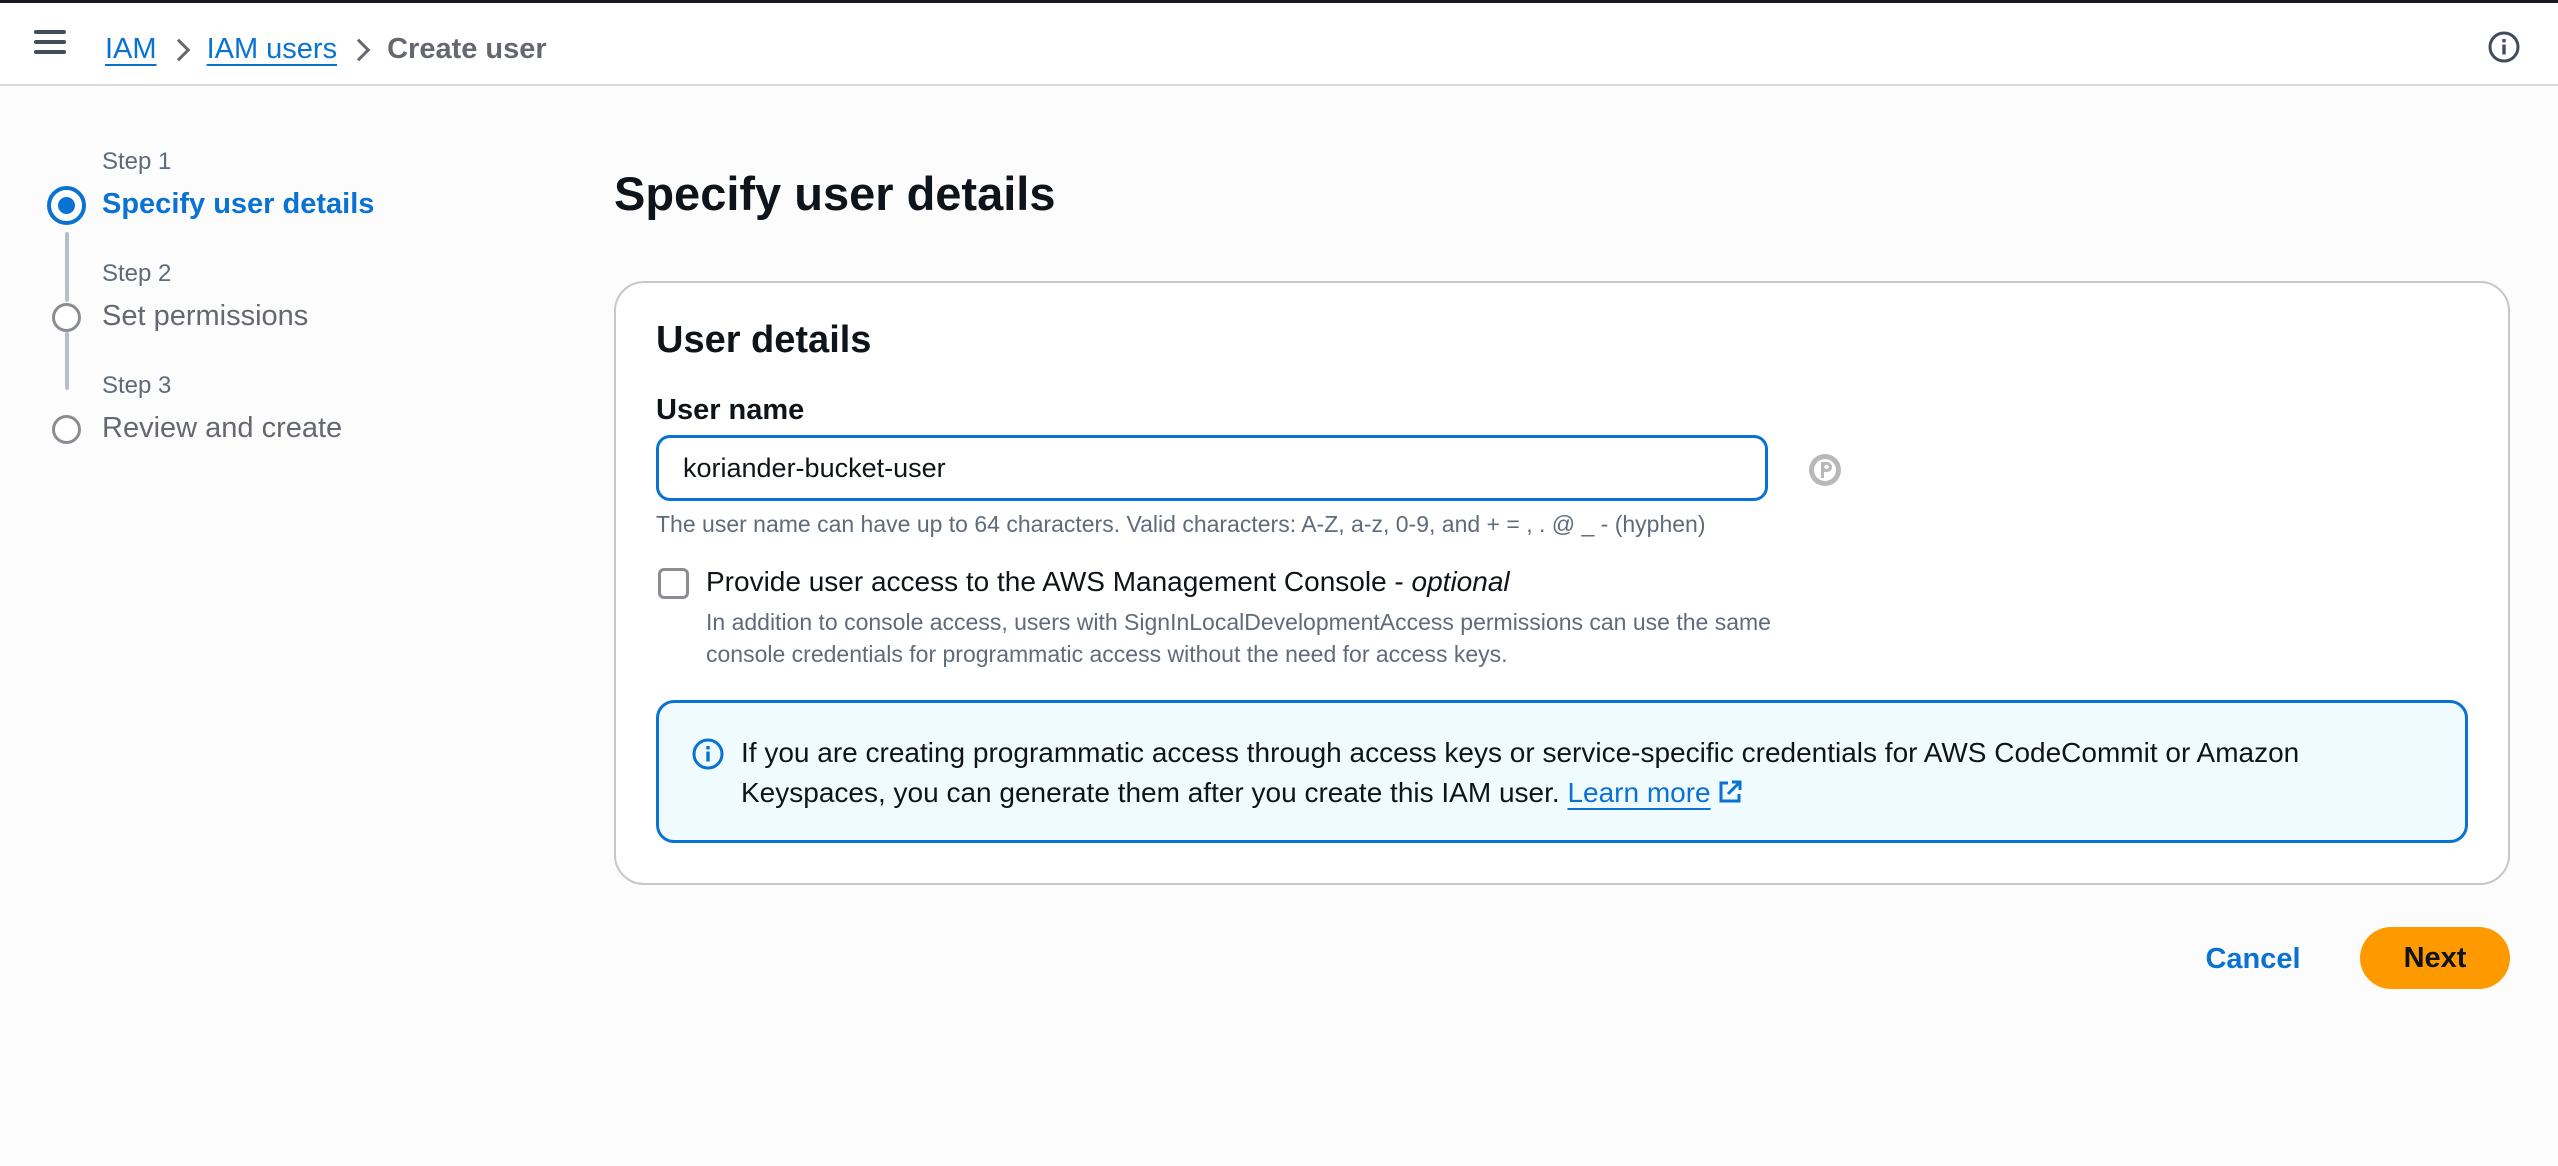  I want to click on step-3-number: Step 3, so click(137, 385).